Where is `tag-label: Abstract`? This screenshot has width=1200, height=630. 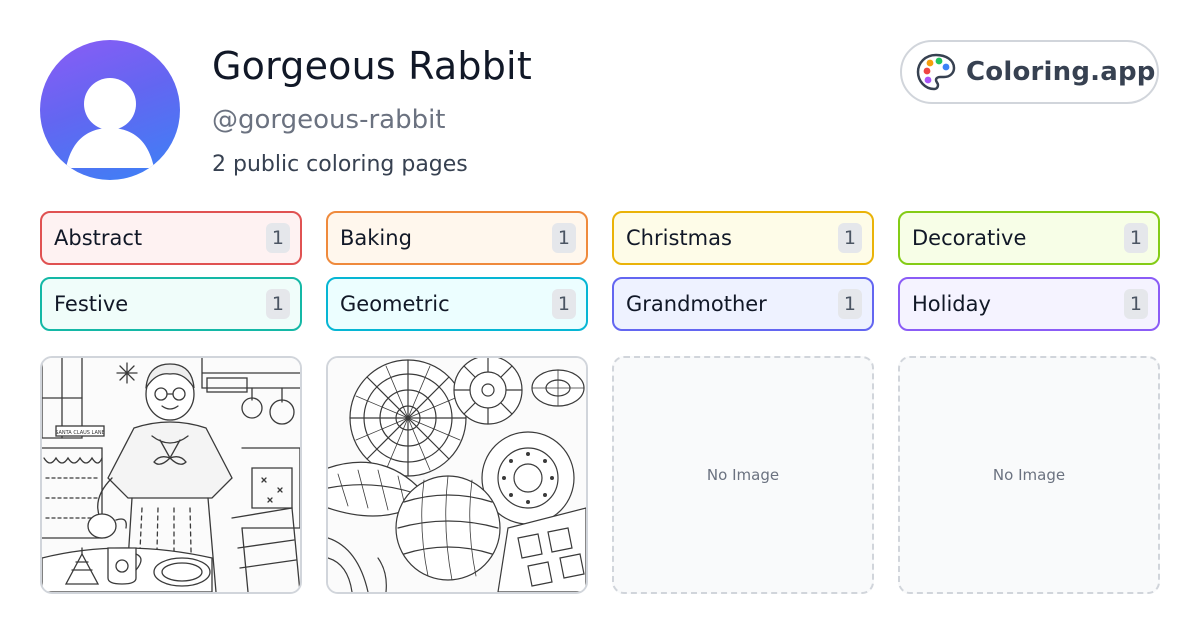 tag-label: Abstract is located at coordinates (98, 238).